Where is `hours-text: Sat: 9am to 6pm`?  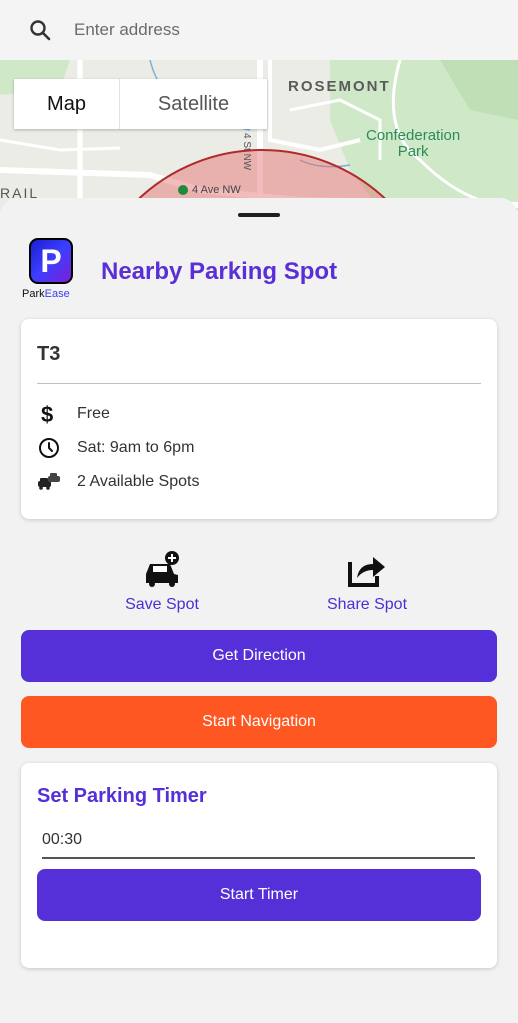 hours-text: Sat: 9am to 6pm is located at coordinates (136, 447).